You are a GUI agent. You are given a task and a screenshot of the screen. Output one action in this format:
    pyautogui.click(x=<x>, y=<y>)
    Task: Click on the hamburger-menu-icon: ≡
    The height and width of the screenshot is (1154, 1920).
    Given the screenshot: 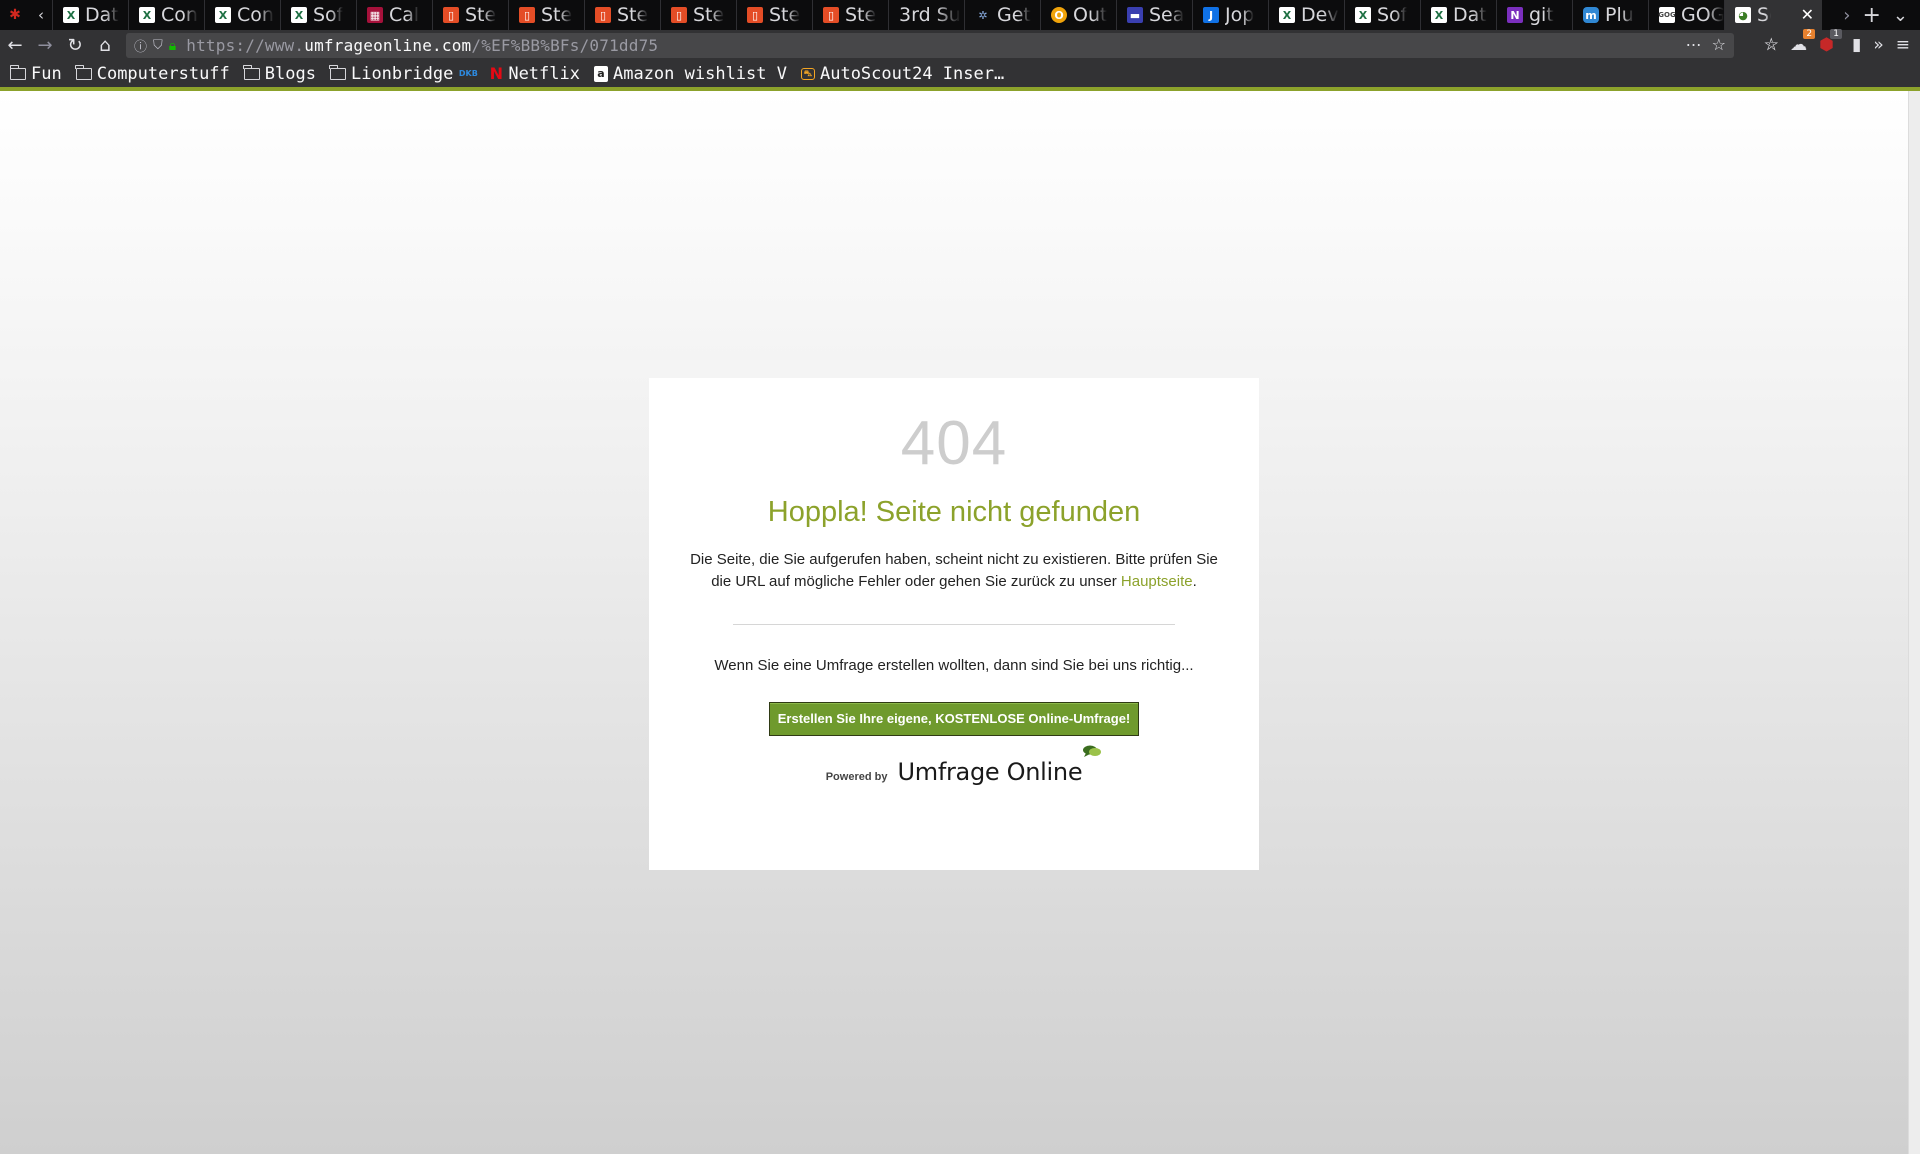 What is the action you would take?
    pyautogui.click(x=1903, y=45)
    